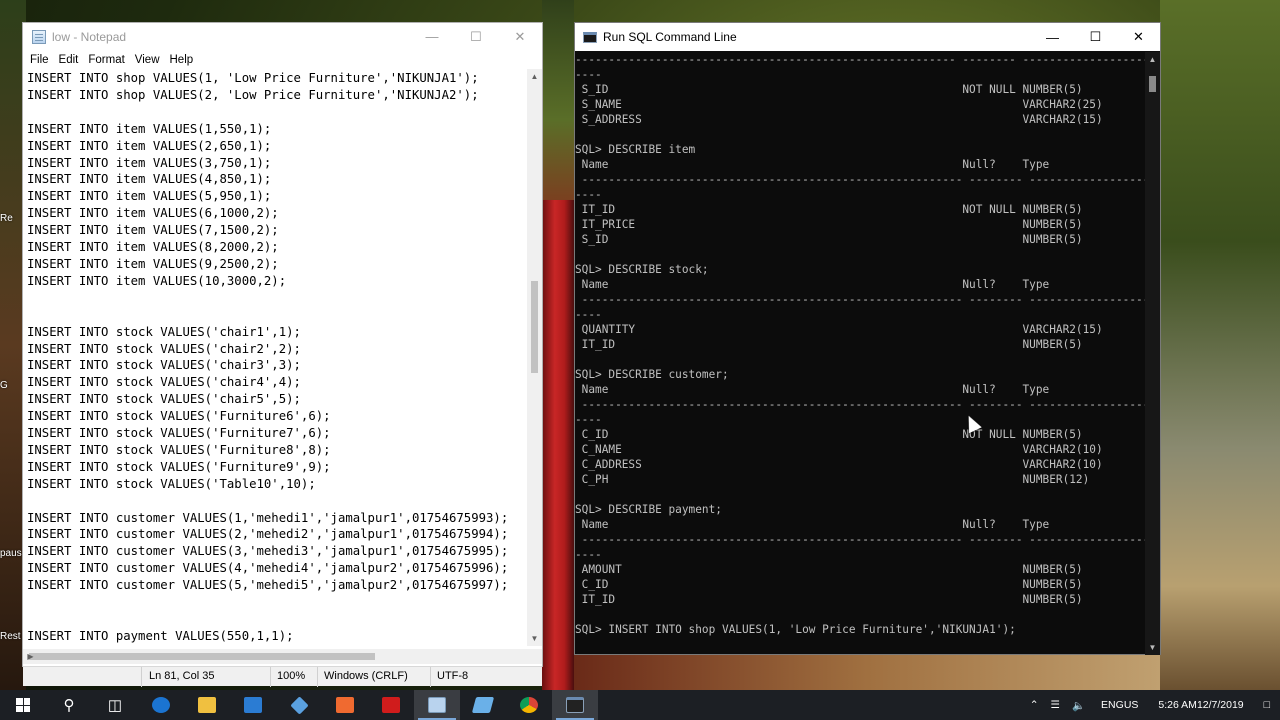 The height and width of the screenshot is (720, 1280). I want to click on line-ending: Windows (CRLF), so click(366, 676).